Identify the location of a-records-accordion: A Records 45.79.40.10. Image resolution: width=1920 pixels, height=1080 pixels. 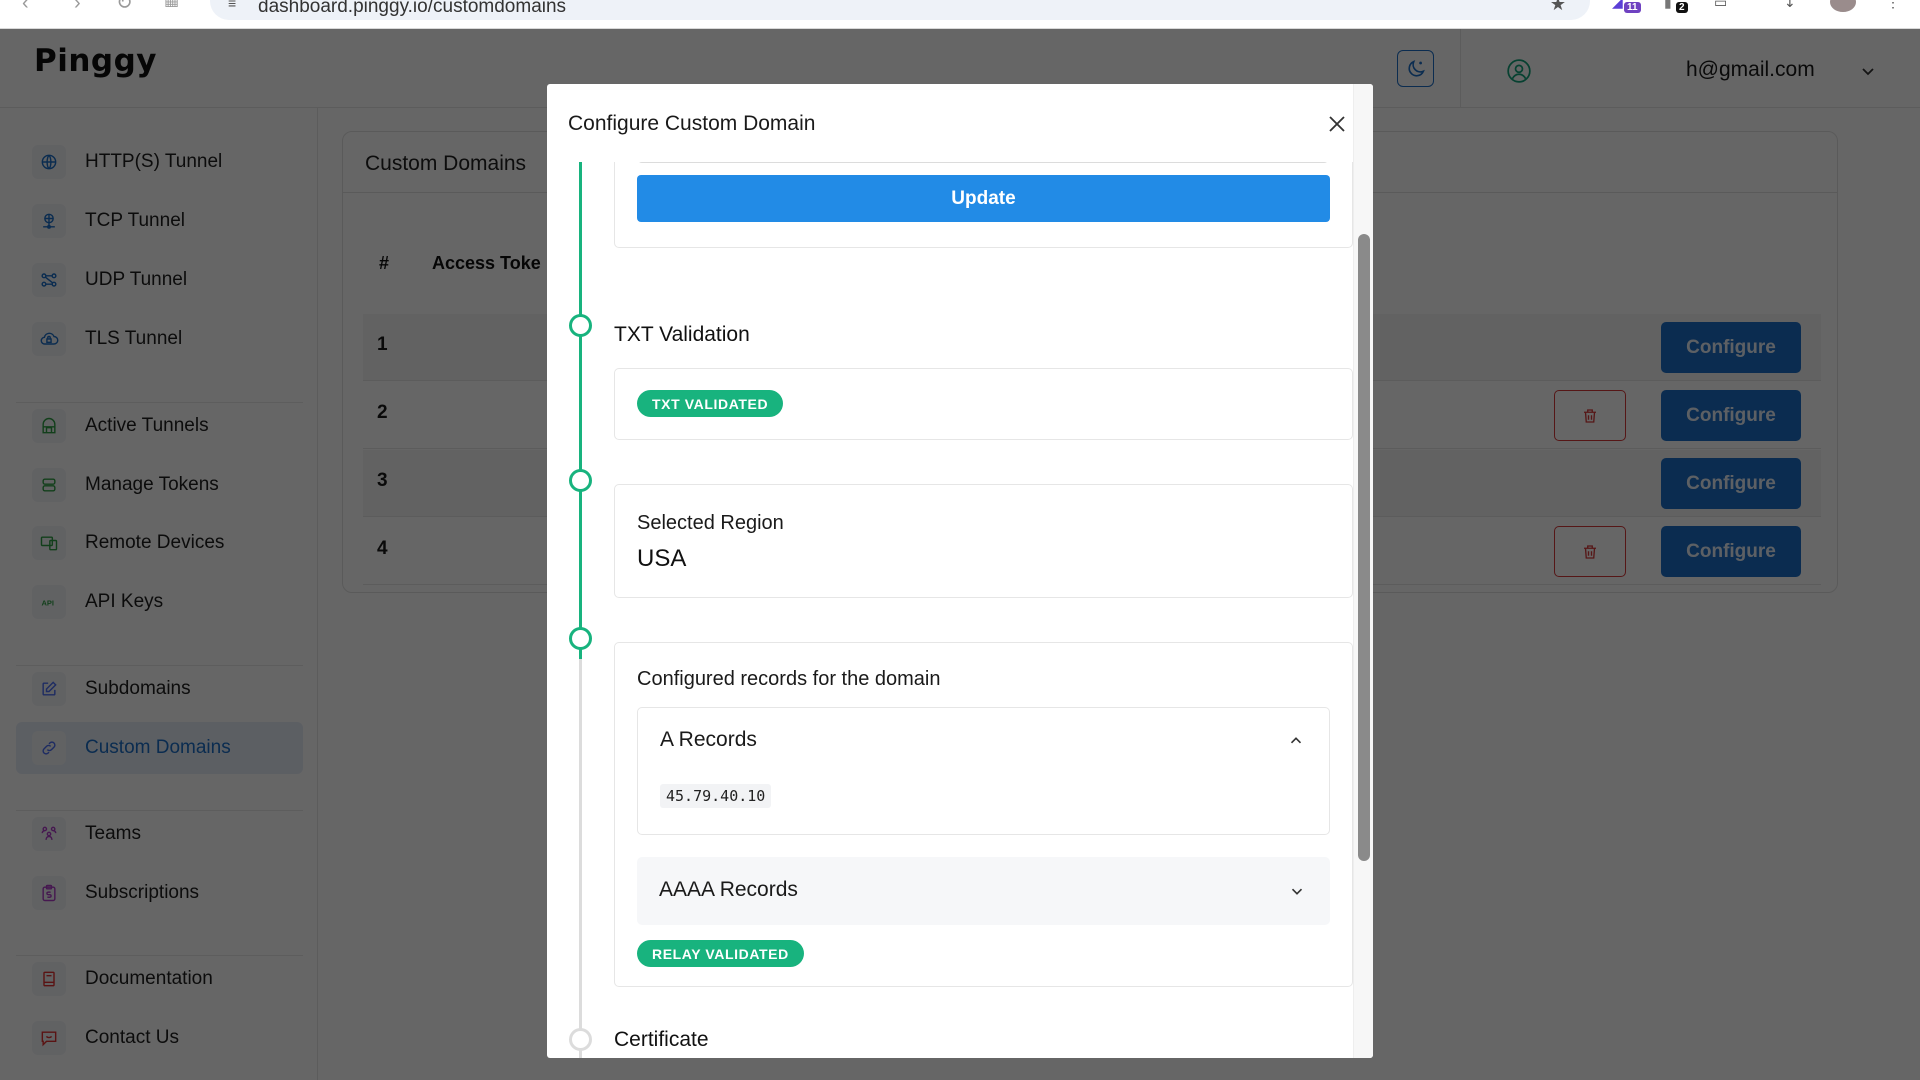
(983, 771).